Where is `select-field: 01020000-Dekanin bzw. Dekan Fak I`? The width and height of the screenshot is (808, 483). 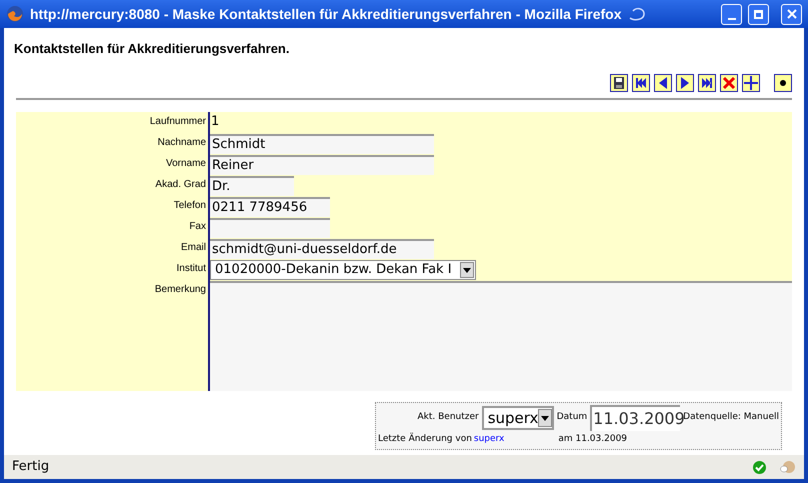
select-field: 01020000-Dekanin bzw. Dekan Fak I is located at coordinates (343, 270).